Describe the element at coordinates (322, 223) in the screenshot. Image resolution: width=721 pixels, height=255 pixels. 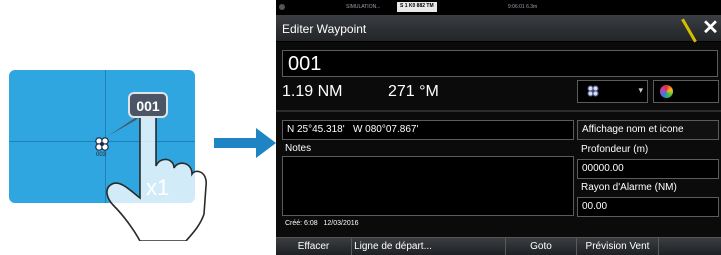
I see `created-timestamp: Créé: 6:08 12/03/2016` at that location.